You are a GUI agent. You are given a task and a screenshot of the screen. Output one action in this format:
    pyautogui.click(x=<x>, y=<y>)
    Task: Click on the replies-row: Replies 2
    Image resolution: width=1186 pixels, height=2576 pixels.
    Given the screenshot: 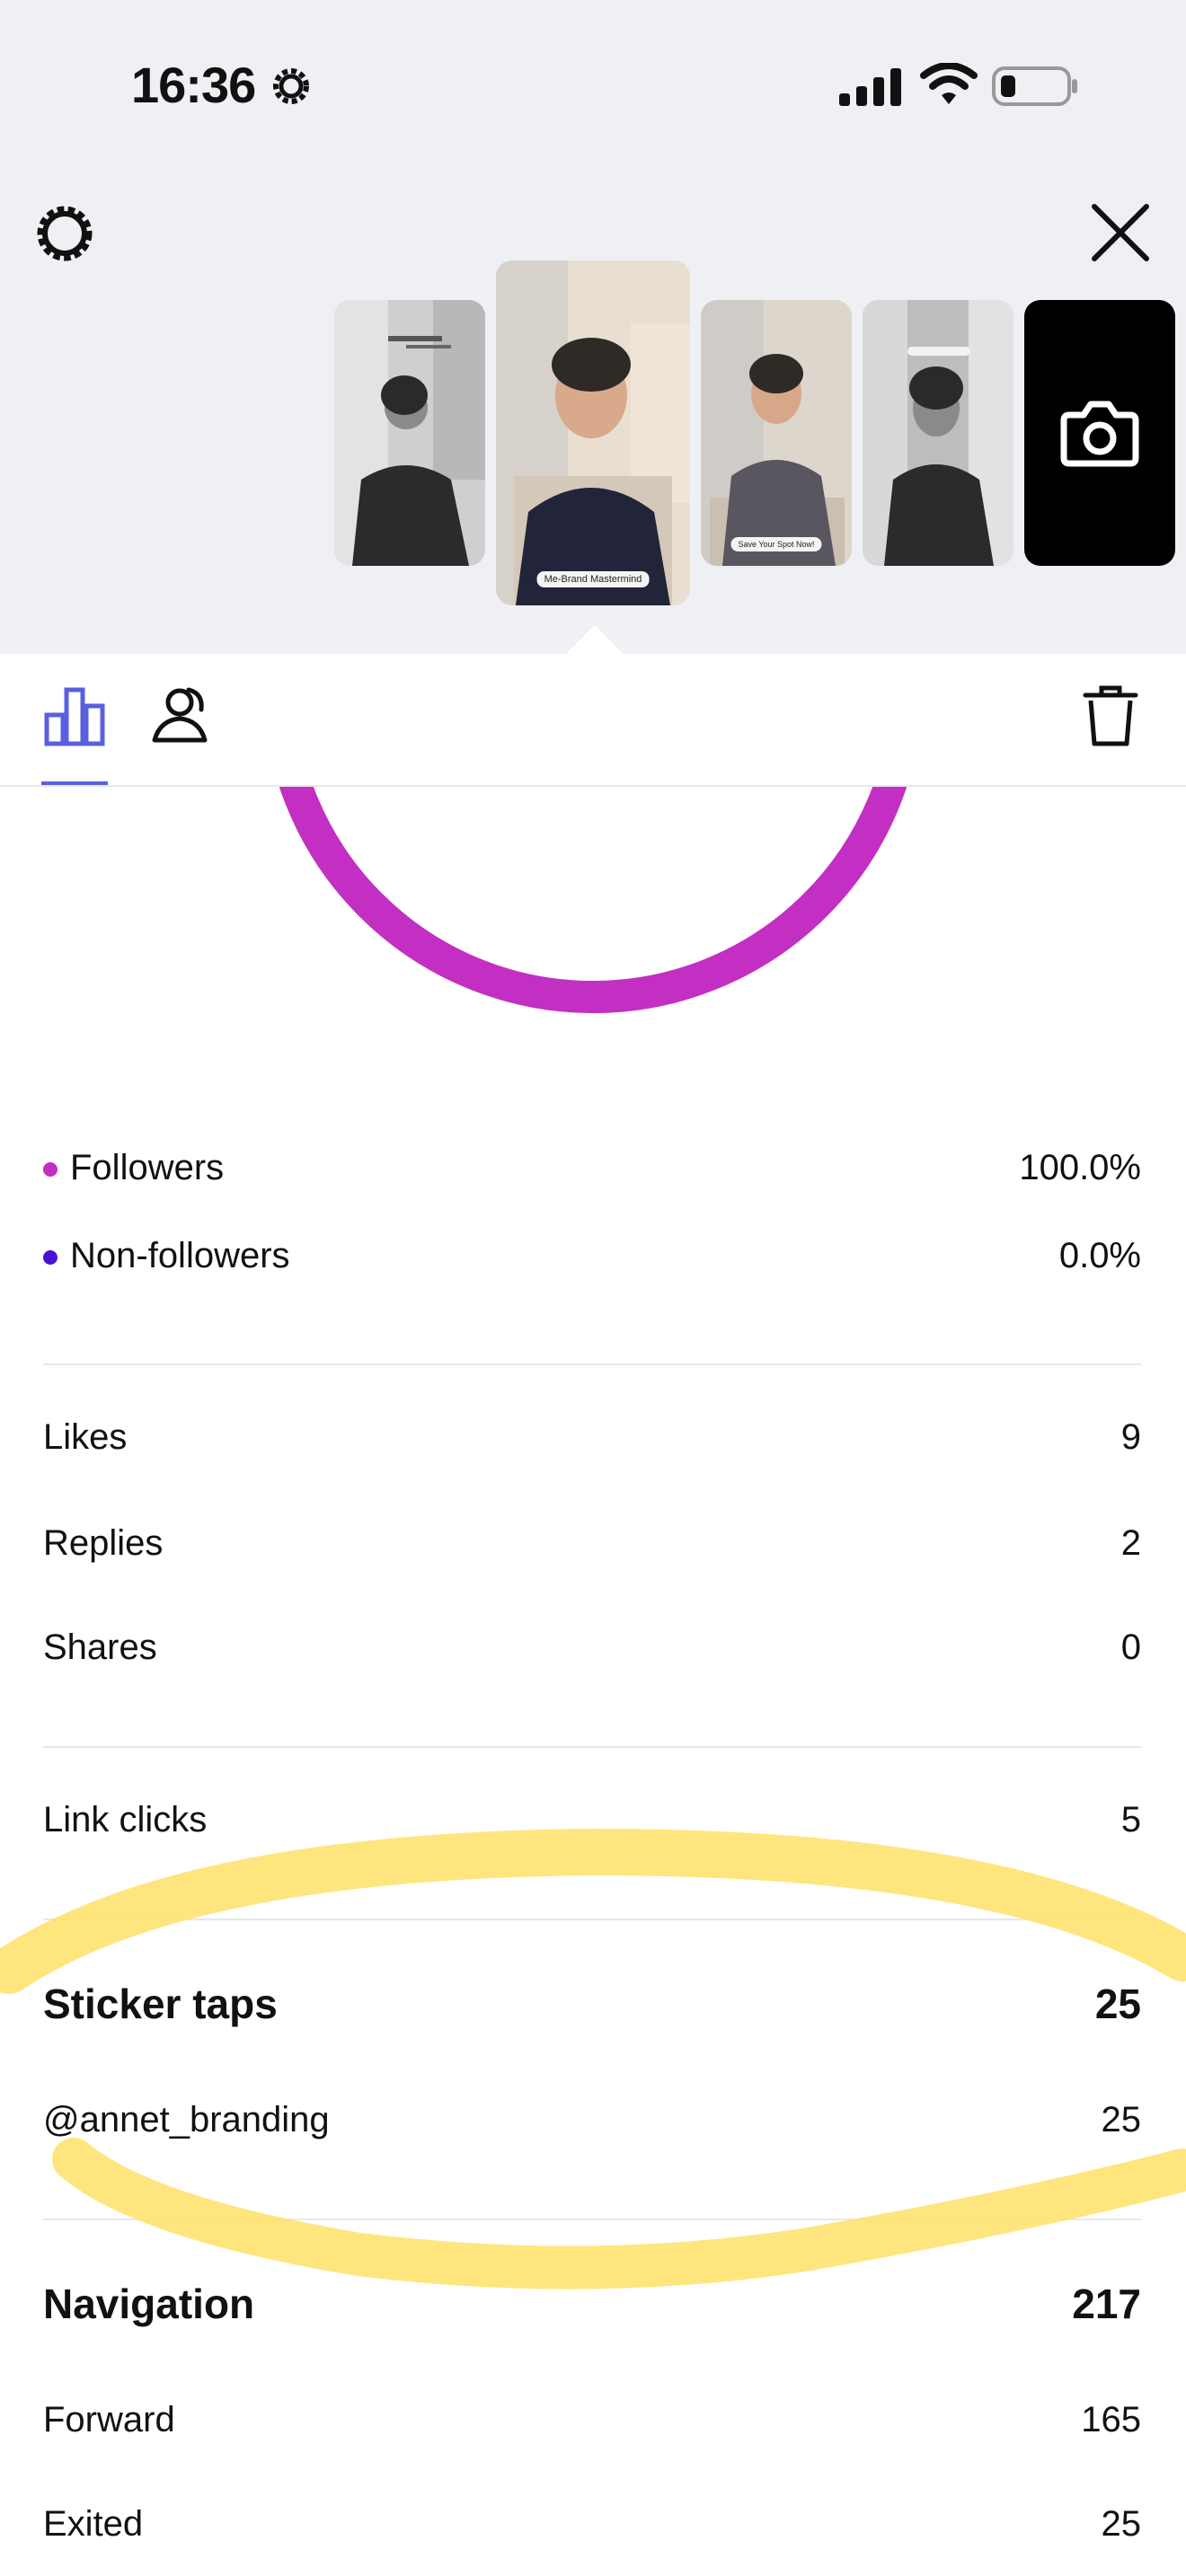 What is the action you would take?
    pyautogui.click(x=592, y=1543)
    